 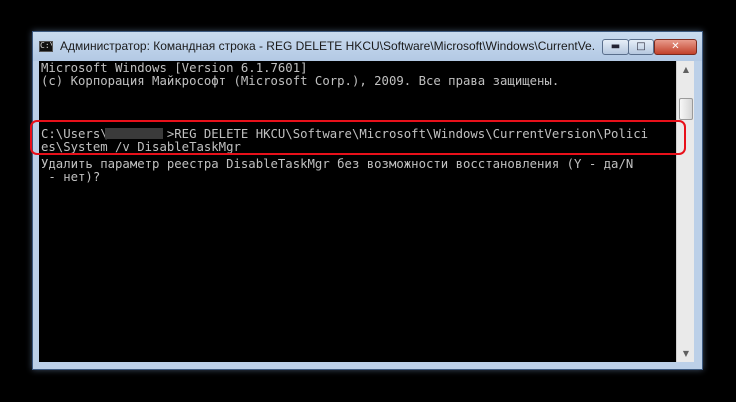 What do you see at coordinates (46, 46) in the screenshot?
I see `console-icon: C:\` at bounding box center [46, 46].